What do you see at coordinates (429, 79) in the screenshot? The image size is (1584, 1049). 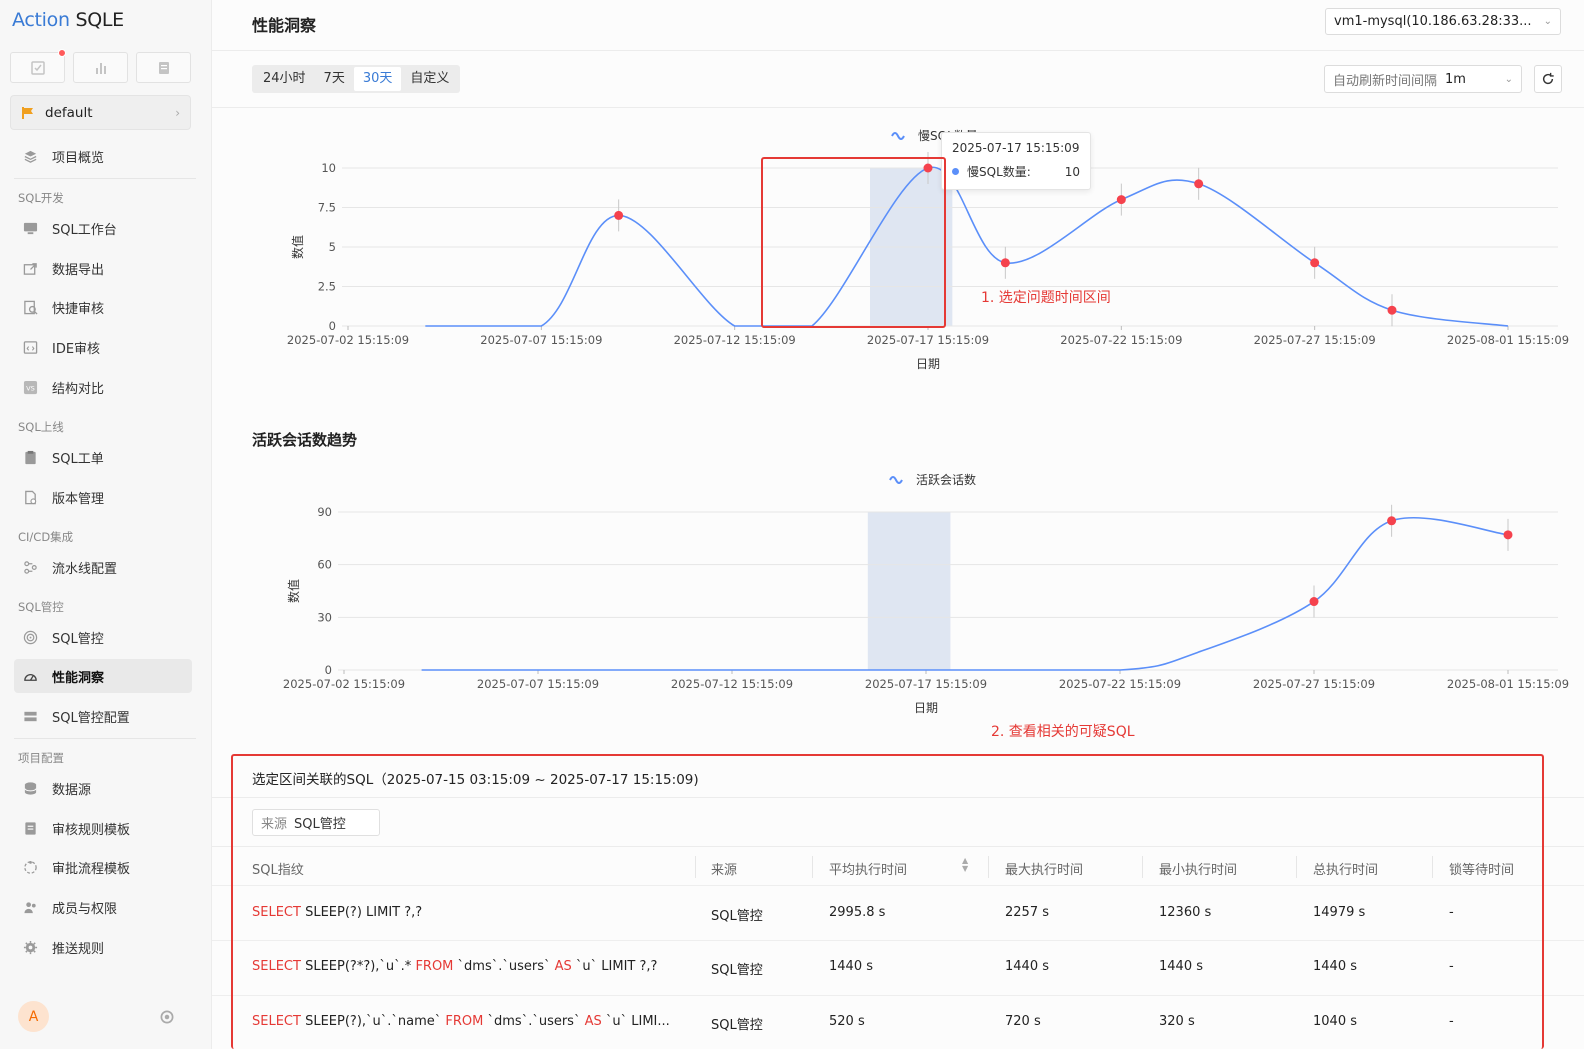 I see `range-custom: 自定义` at bounding box center [429, 79].